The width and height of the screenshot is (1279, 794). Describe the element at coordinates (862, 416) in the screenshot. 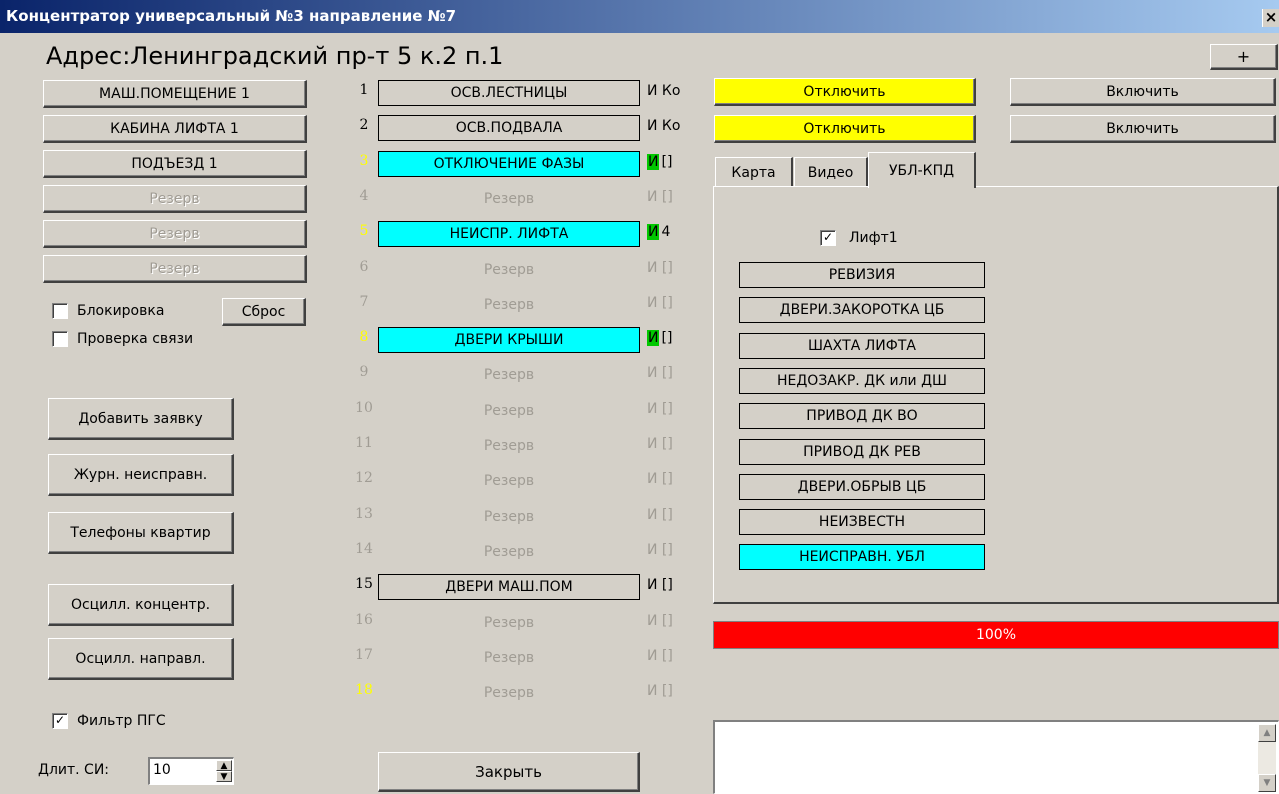

I see `ubl-status-item: ПРИВОД ДК ВО` at that location.